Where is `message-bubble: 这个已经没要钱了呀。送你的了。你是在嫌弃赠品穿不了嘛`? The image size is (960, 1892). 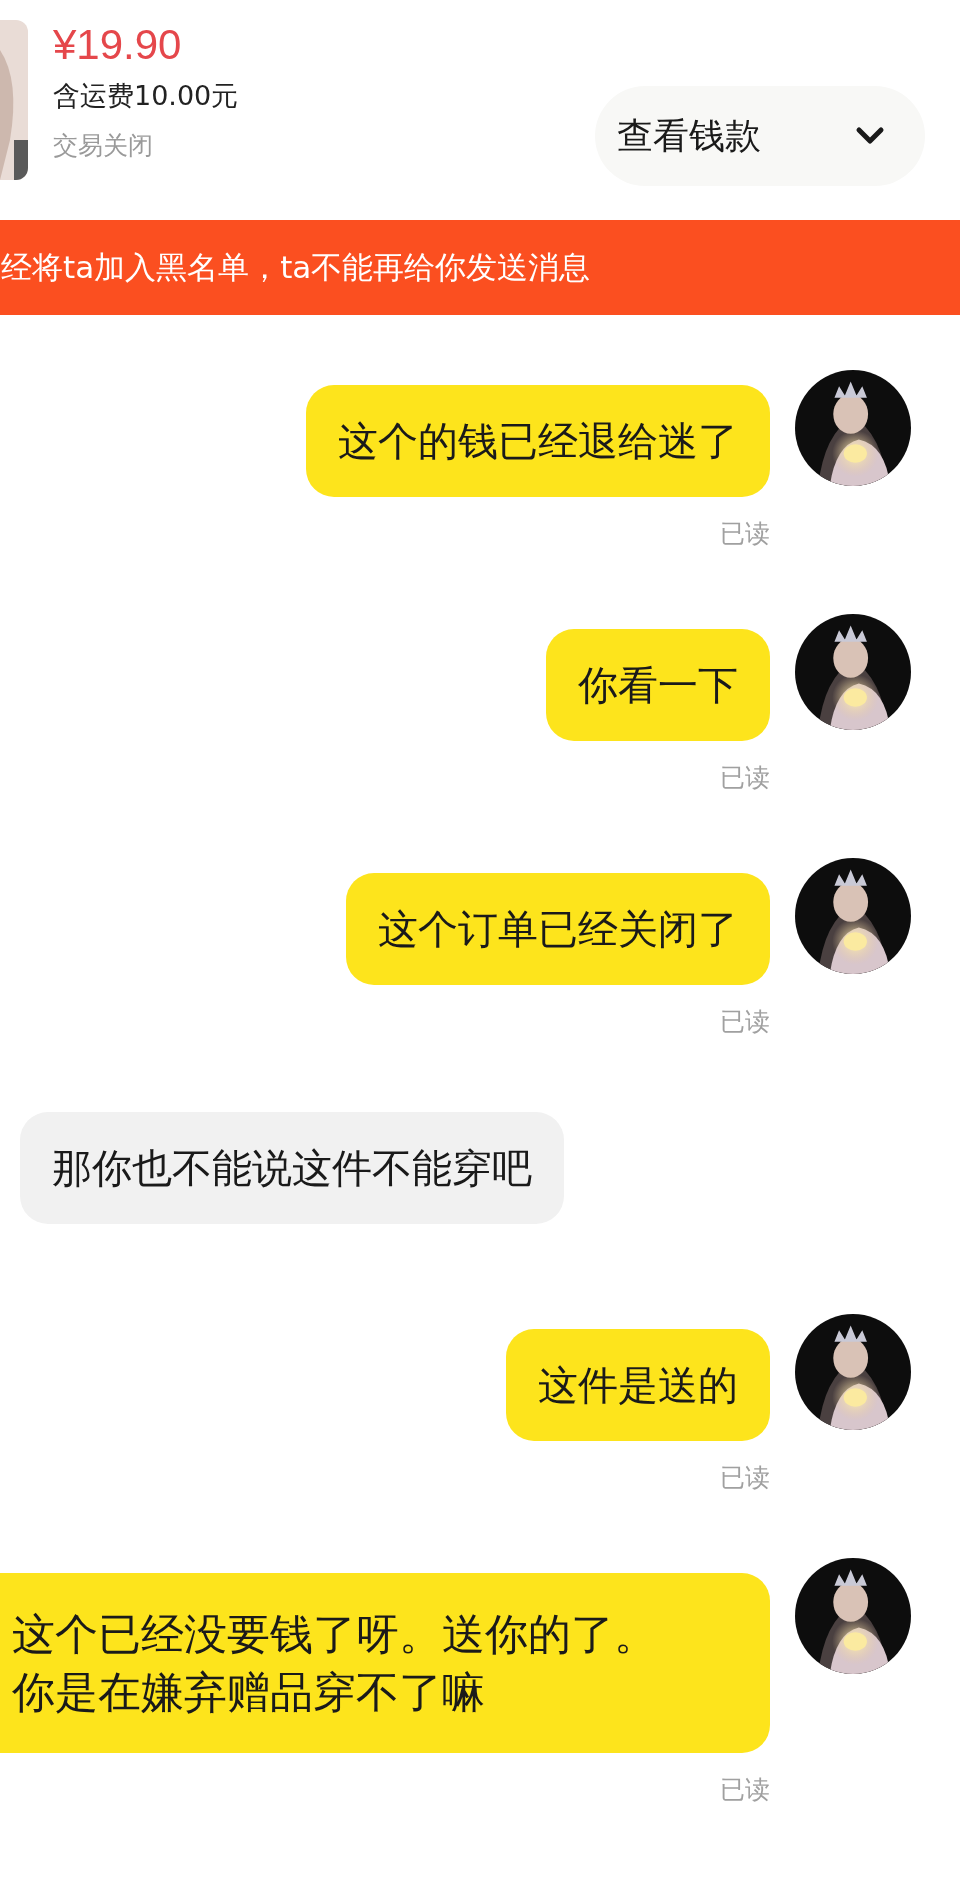
message-bubble: 这个已经没要钱了呀。送你的了。你是在嫌弃赠品穿不了嘛 is located at coordinates (385, 1663).